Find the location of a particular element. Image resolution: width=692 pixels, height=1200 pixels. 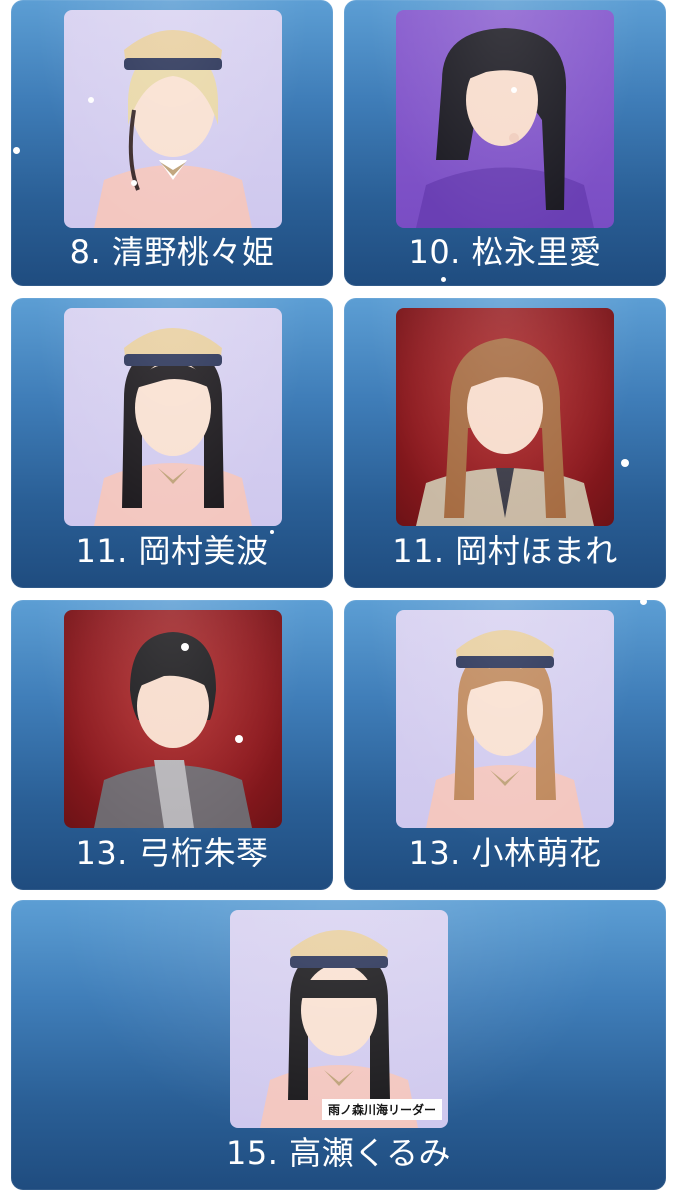

member-card: 11. 岡村ほまれ is located at coordinates (505, 443).